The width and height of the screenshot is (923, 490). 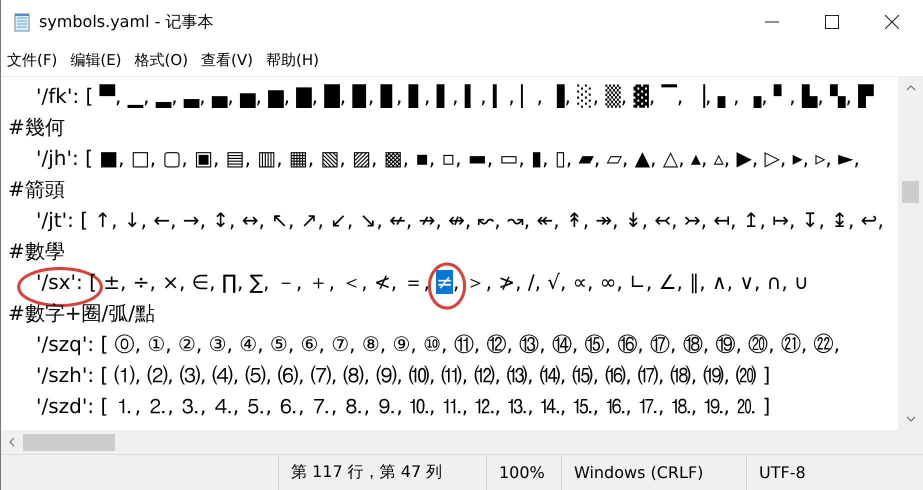 What do you see at coordinates (81, 313) in the screenshot?
I see `comment-line: #數字+圈/弧/點` at bounding box center [81, 313].